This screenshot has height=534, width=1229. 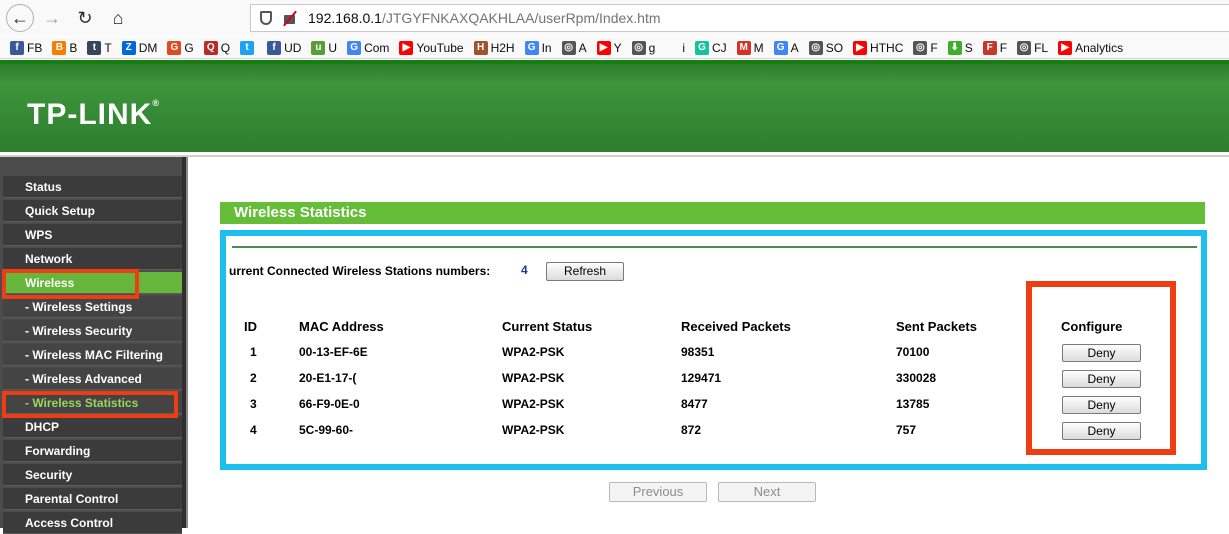 What do you see at coordinates (92, 235) in the screenshot?
I see `sidebar-item: WPS` at bounding box center [92, 235].